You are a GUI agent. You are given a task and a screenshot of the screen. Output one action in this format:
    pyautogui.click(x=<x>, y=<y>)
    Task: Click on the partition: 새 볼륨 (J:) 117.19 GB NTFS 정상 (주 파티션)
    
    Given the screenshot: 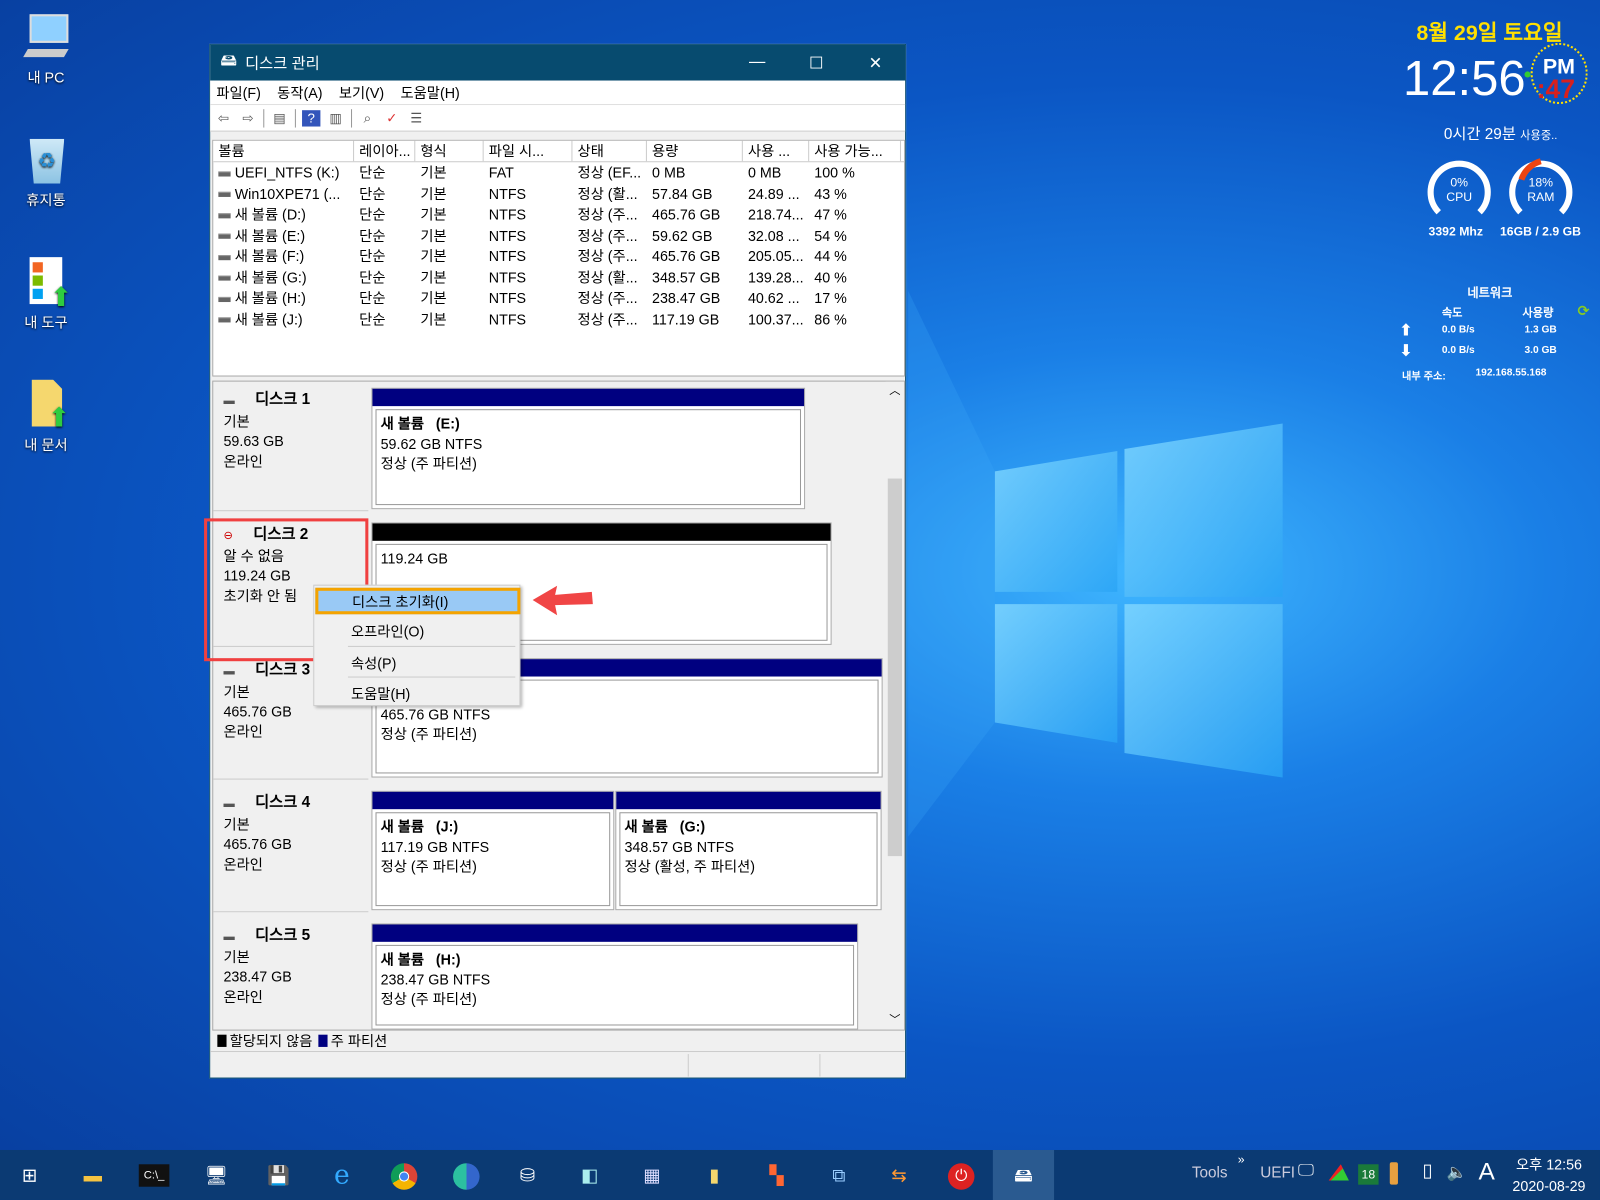 What is the action you would take?
    pyautogui.click(x=493, y=850)
    